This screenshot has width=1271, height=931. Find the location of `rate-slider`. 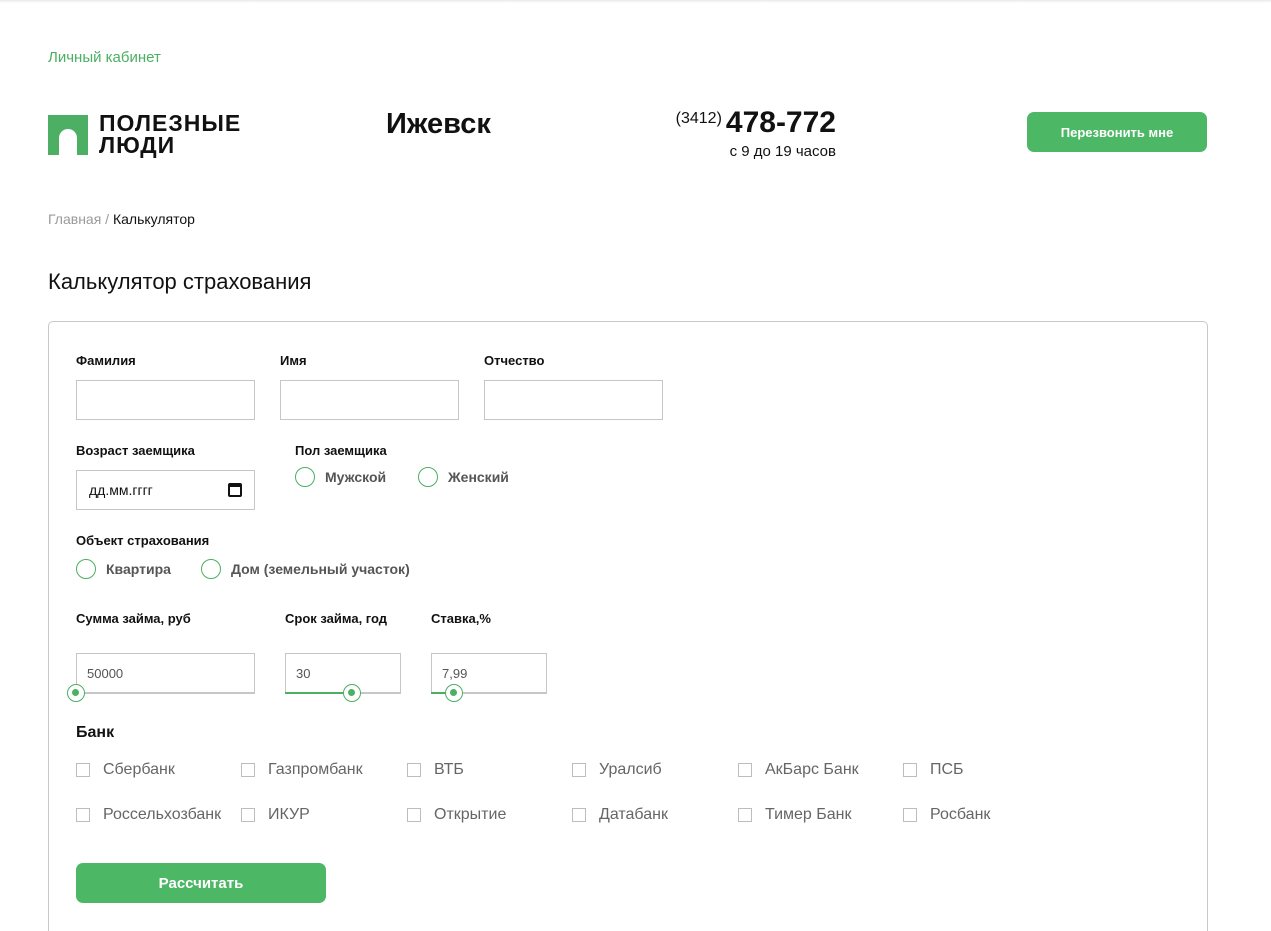

rate-slider is located at coordinates (489, 693).